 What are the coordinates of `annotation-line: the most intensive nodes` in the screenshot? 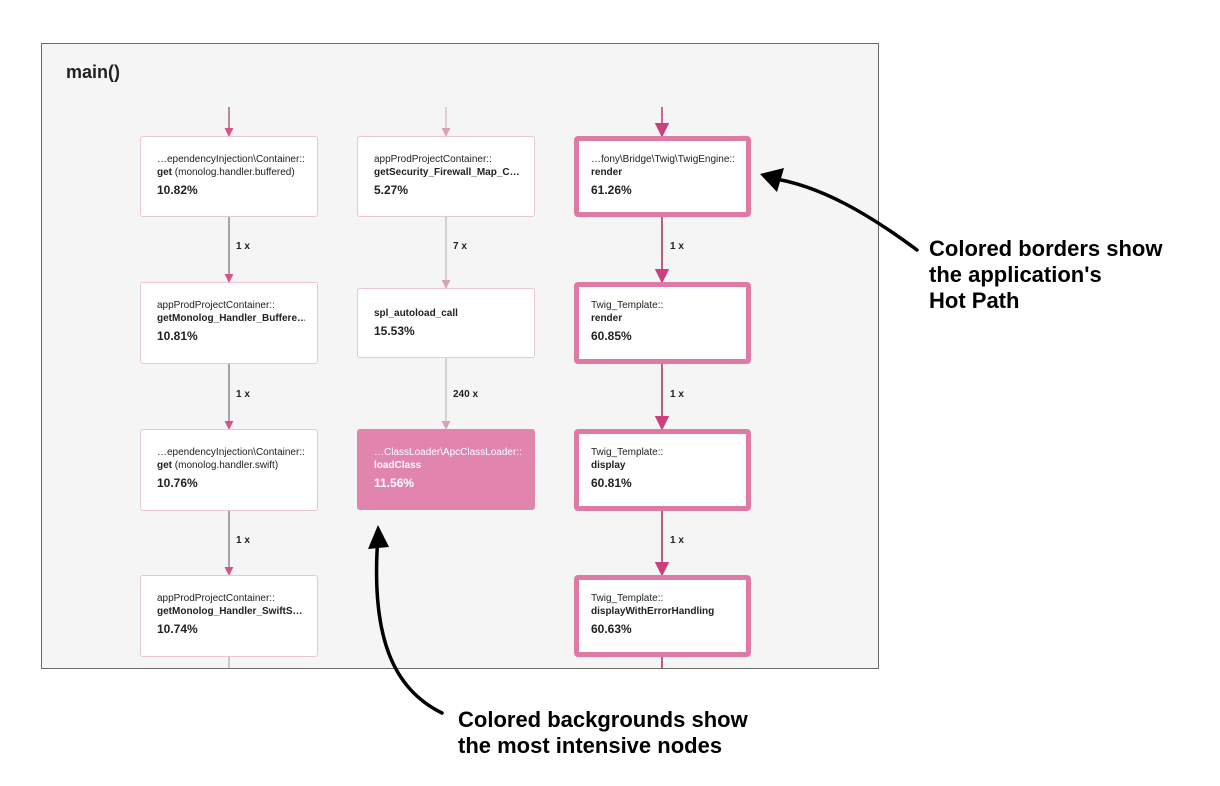 It's located at (590, 745).